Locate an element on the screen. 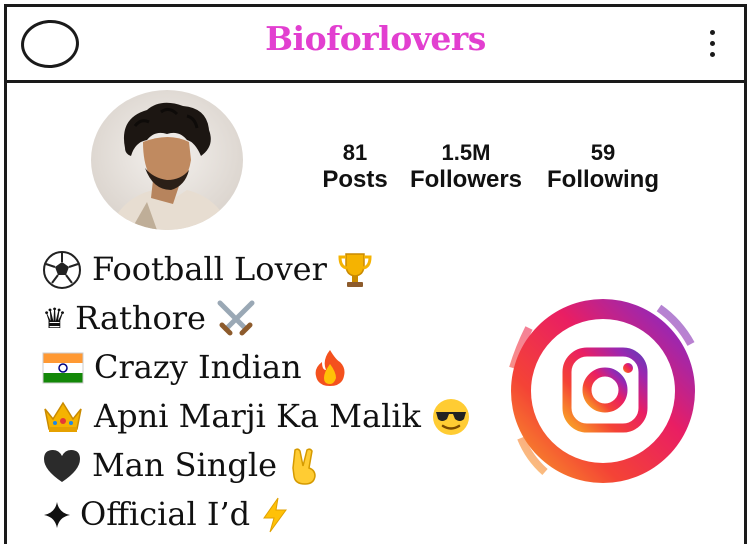 The width and height of the screenshot is (753, 544). bio-text: Official I’d is located at coordinates (165, 514).